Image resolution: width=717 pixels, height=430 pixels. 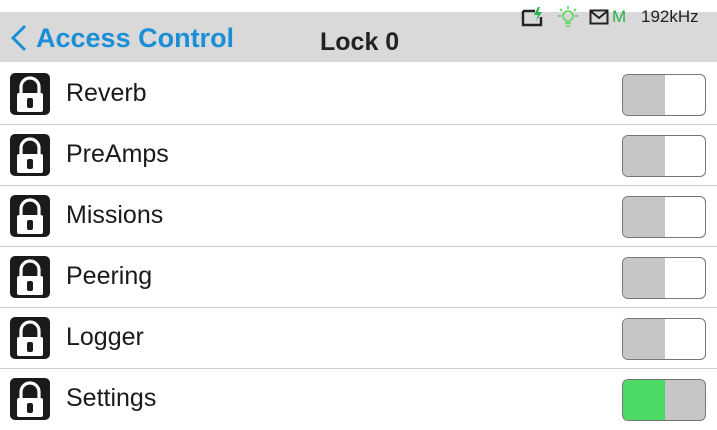 What do you see at coordinates (358, 155) in the screenshot?
I see `list-item-preamps: PreAmps` at bounding box center [358, 155].